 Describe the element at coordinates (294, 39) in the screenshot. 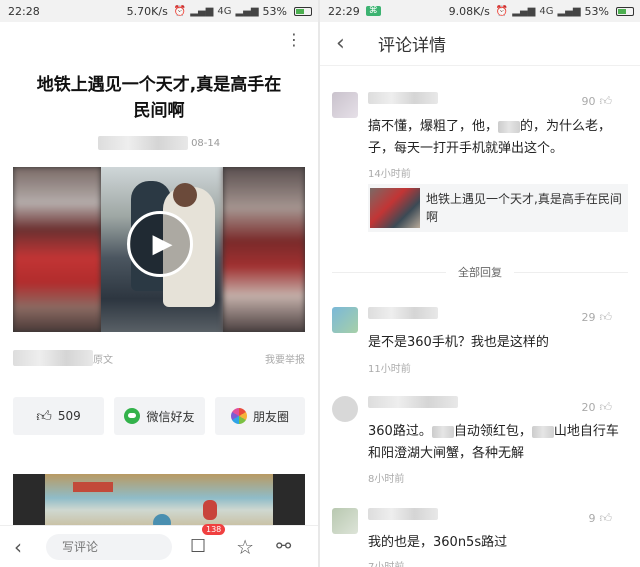

I see `more-options-icon: ⋮` at that location.